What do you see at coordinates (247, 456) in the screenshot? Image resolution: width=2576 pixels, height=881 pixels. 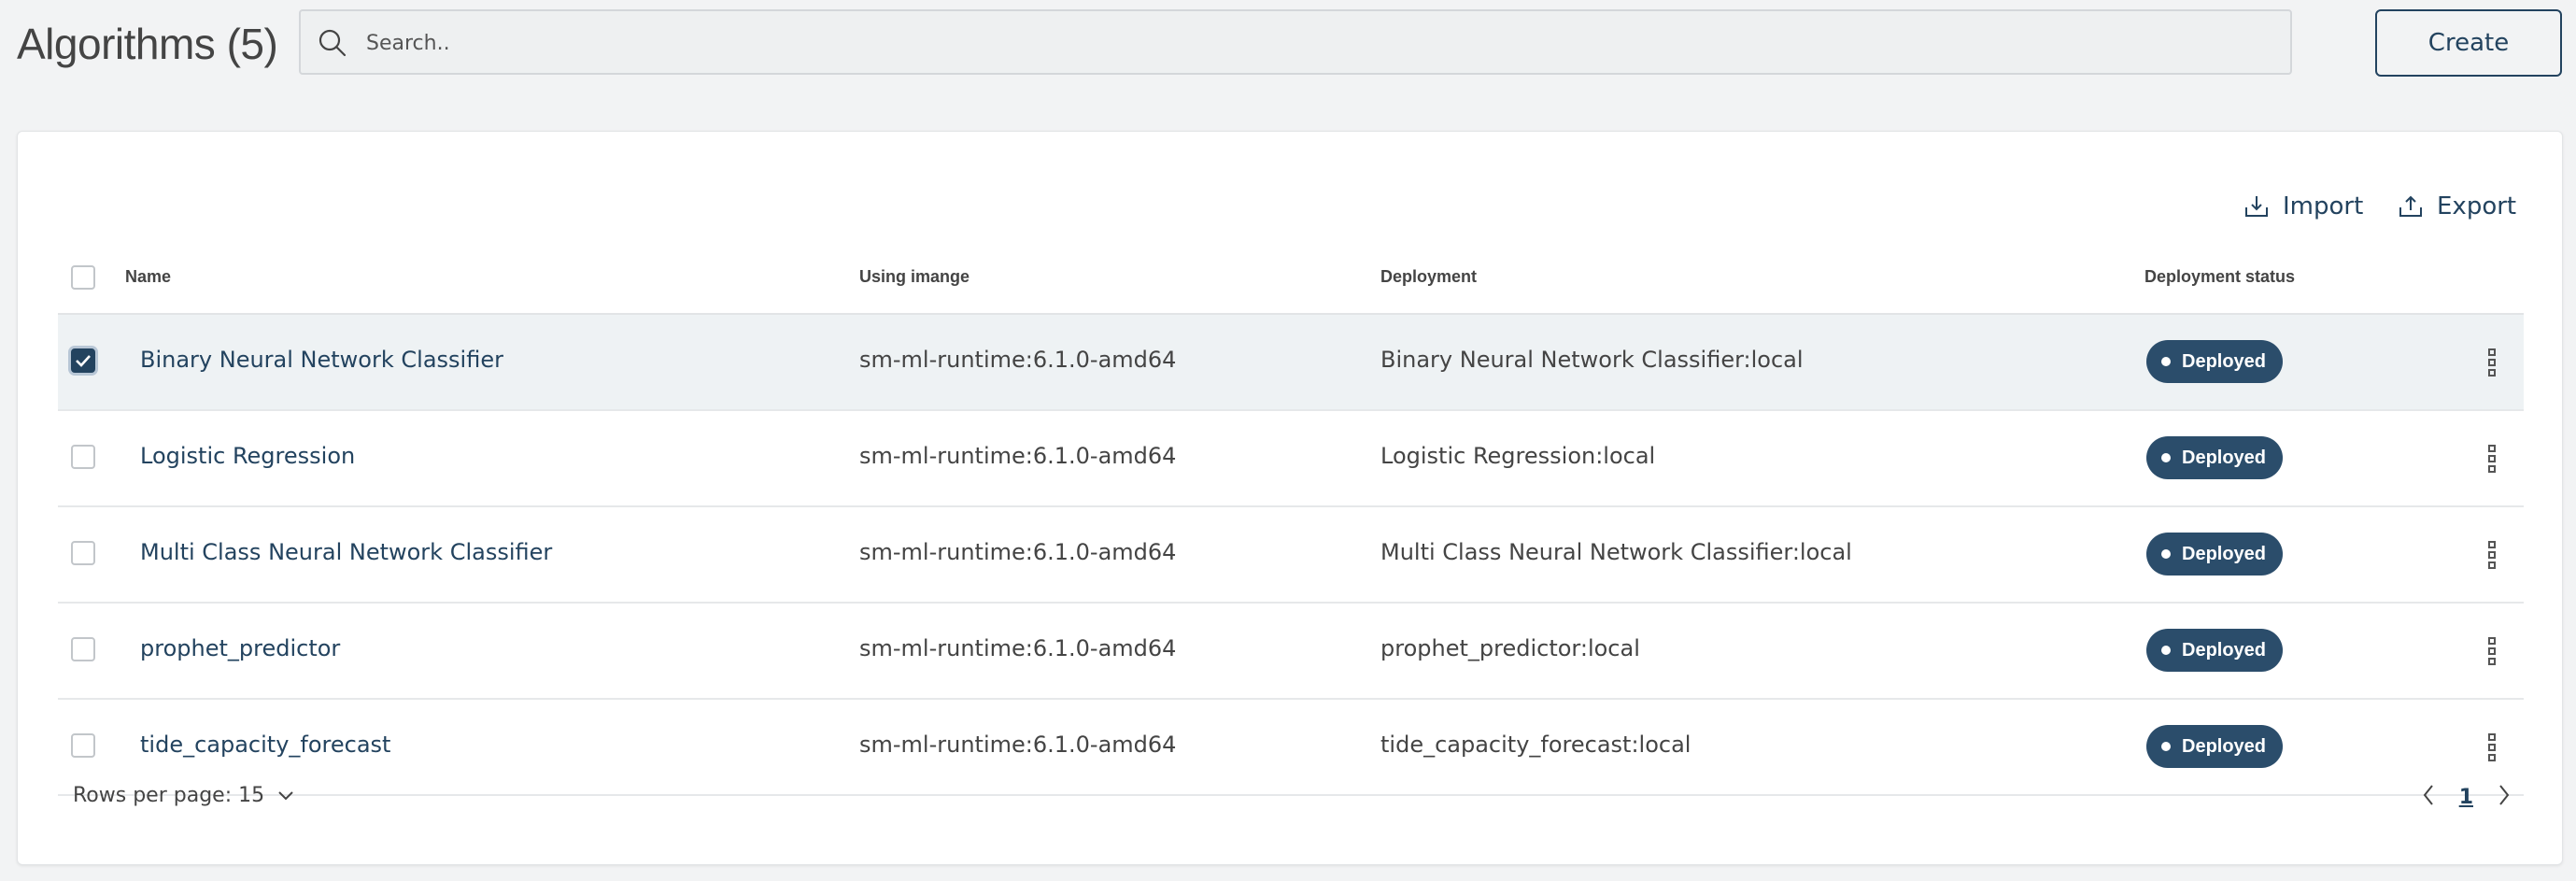 I see `algorithm-name-link: Logistic Regression` at bounding box center [247, 456].